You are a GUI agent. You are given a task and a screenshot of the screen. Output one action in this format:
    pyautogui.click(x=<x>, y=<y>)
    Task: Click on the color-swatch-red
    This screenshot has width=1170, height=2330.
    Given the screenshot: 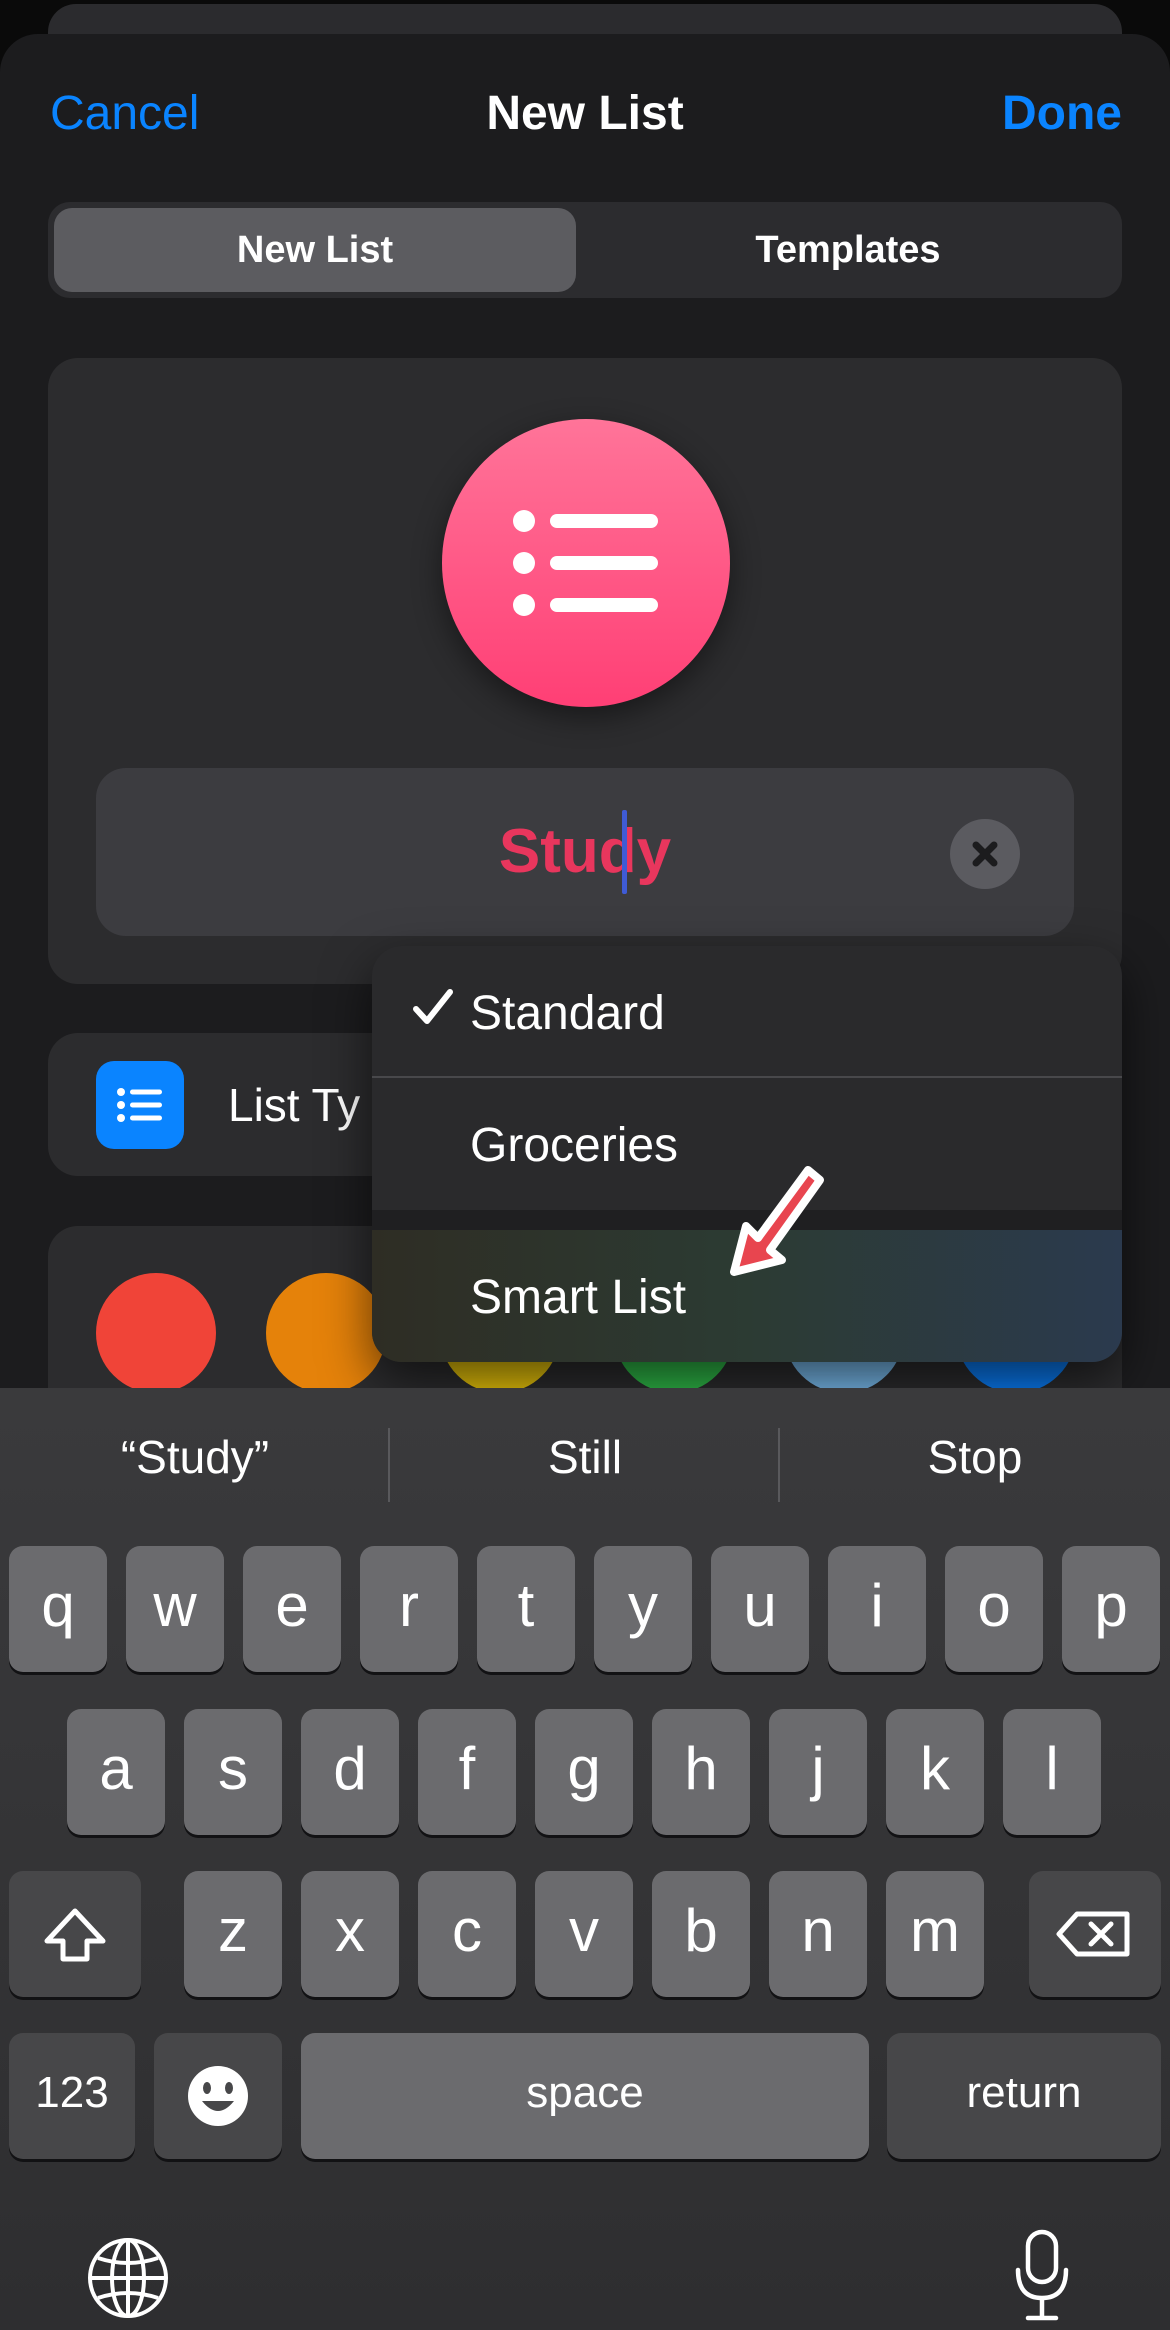 What is the action you would take?
    pyautogui.click(x=156, y=1333)
    